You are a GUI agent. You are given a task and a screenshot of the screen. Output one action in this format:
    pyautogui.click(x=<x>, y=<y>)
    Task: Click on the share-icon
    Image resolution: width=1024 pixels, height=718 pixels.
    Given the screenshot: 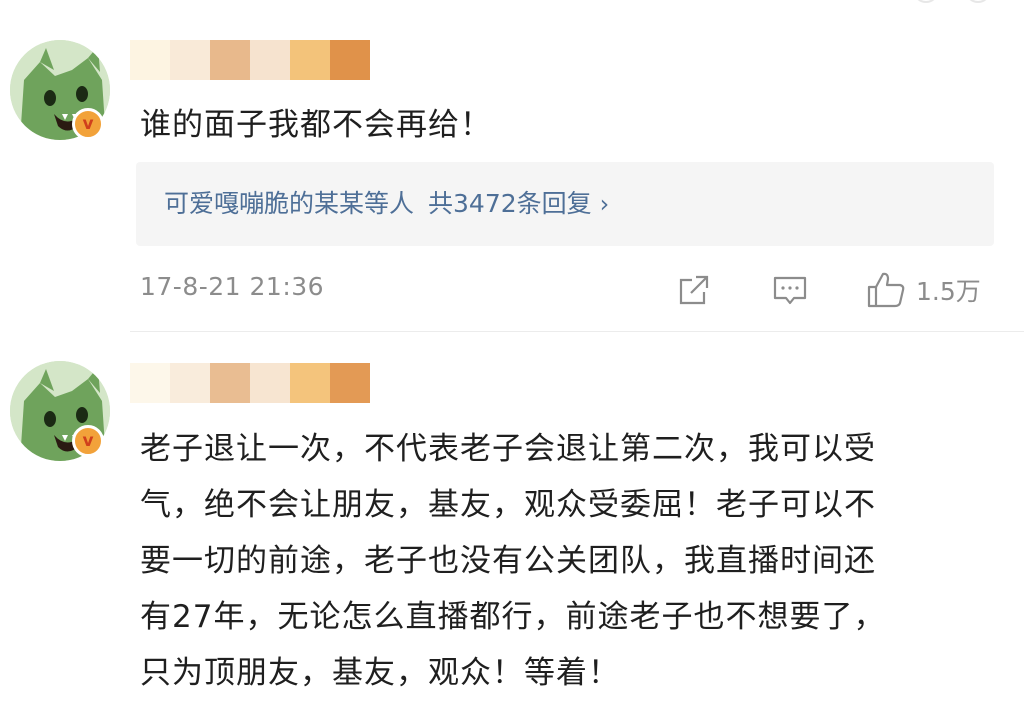 What is the action you would take?
    pyautogui.click(x=694, y=290)
    